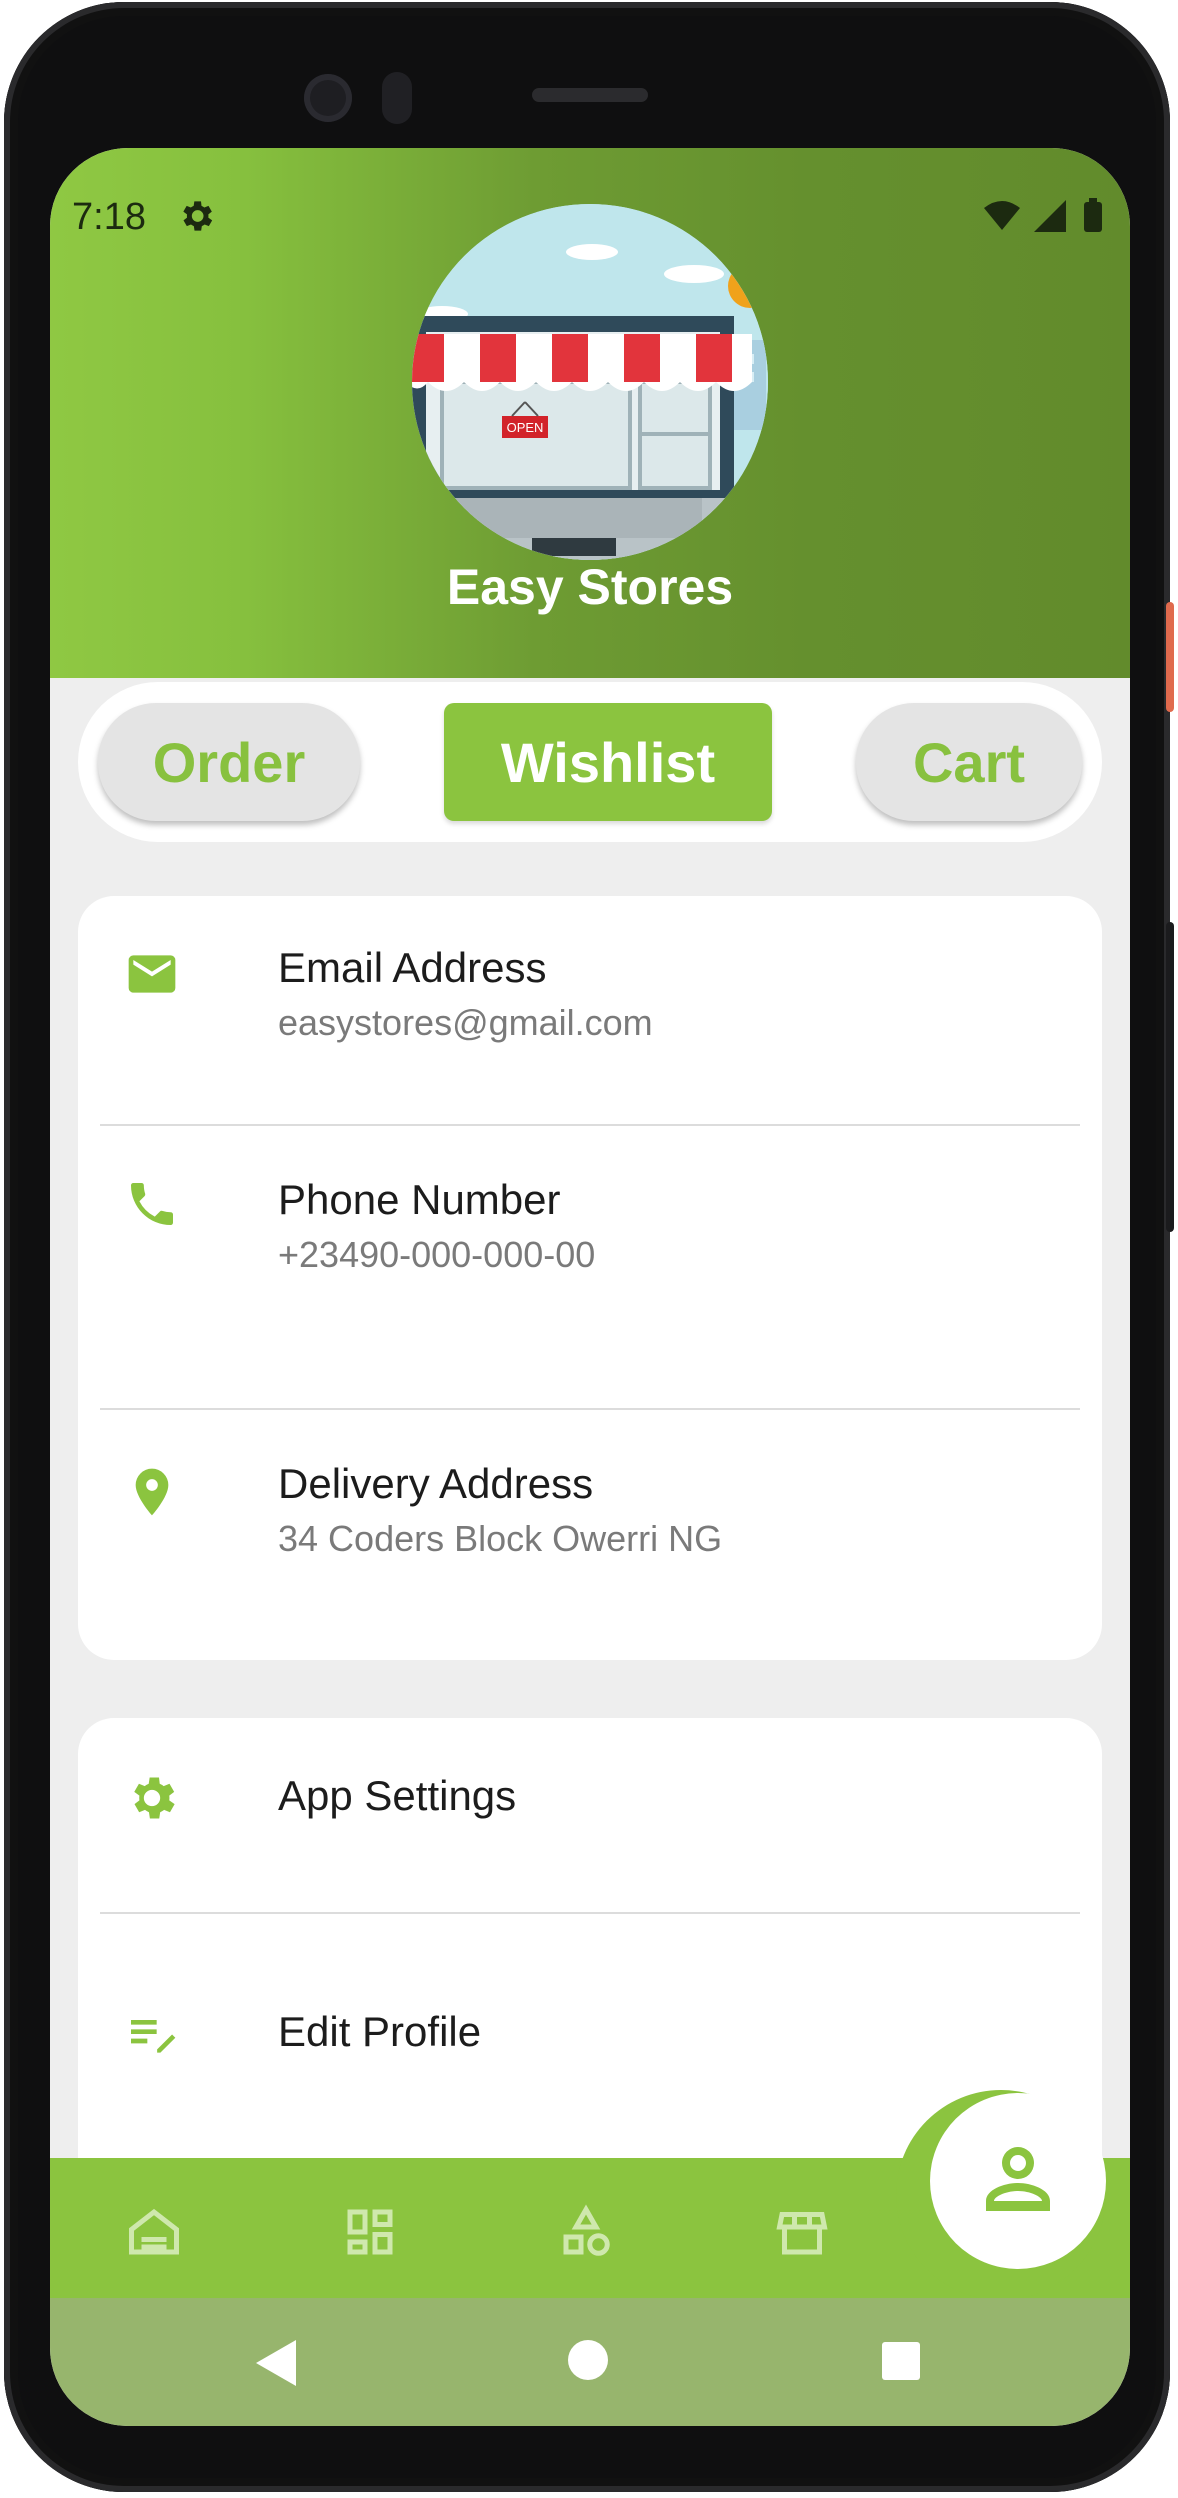  Describe the element at coordinates (1050, 216) in the screenshot. I see `signal-icon` at that location.